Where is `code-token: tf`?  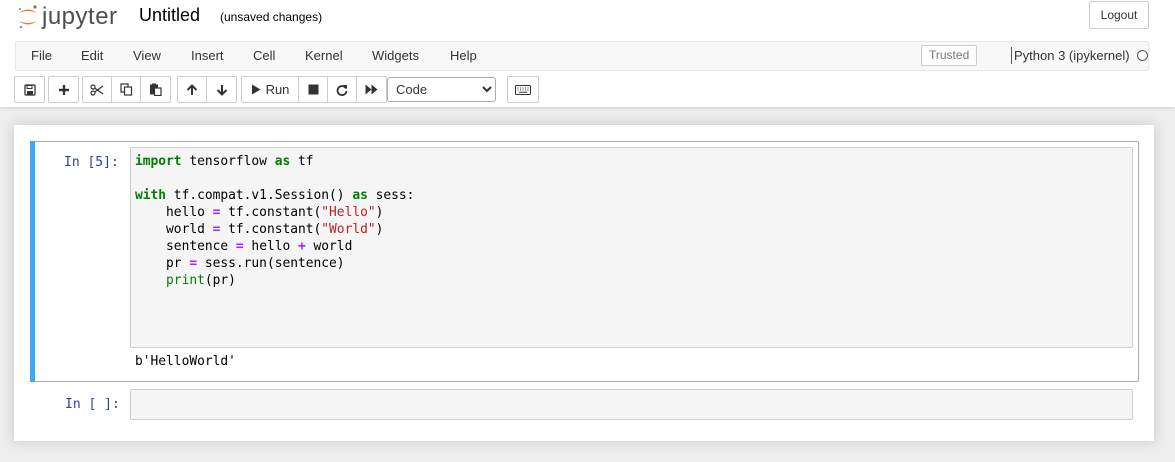
code-token: tf is located at coordinates (302, 161).